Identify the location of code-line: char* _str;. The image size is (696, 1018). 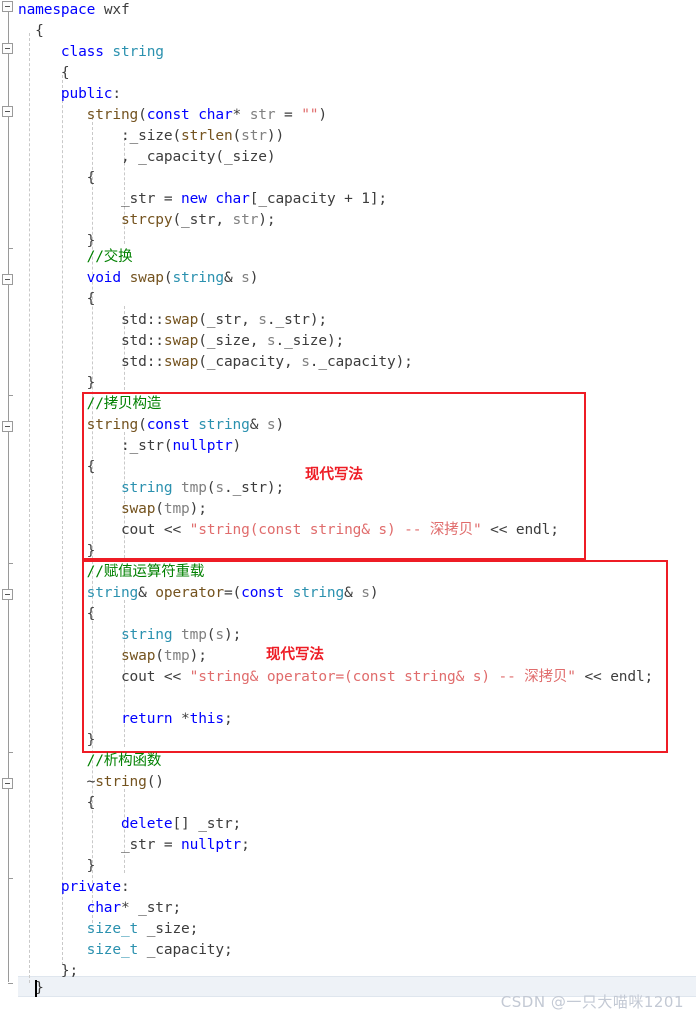
(100, 908).